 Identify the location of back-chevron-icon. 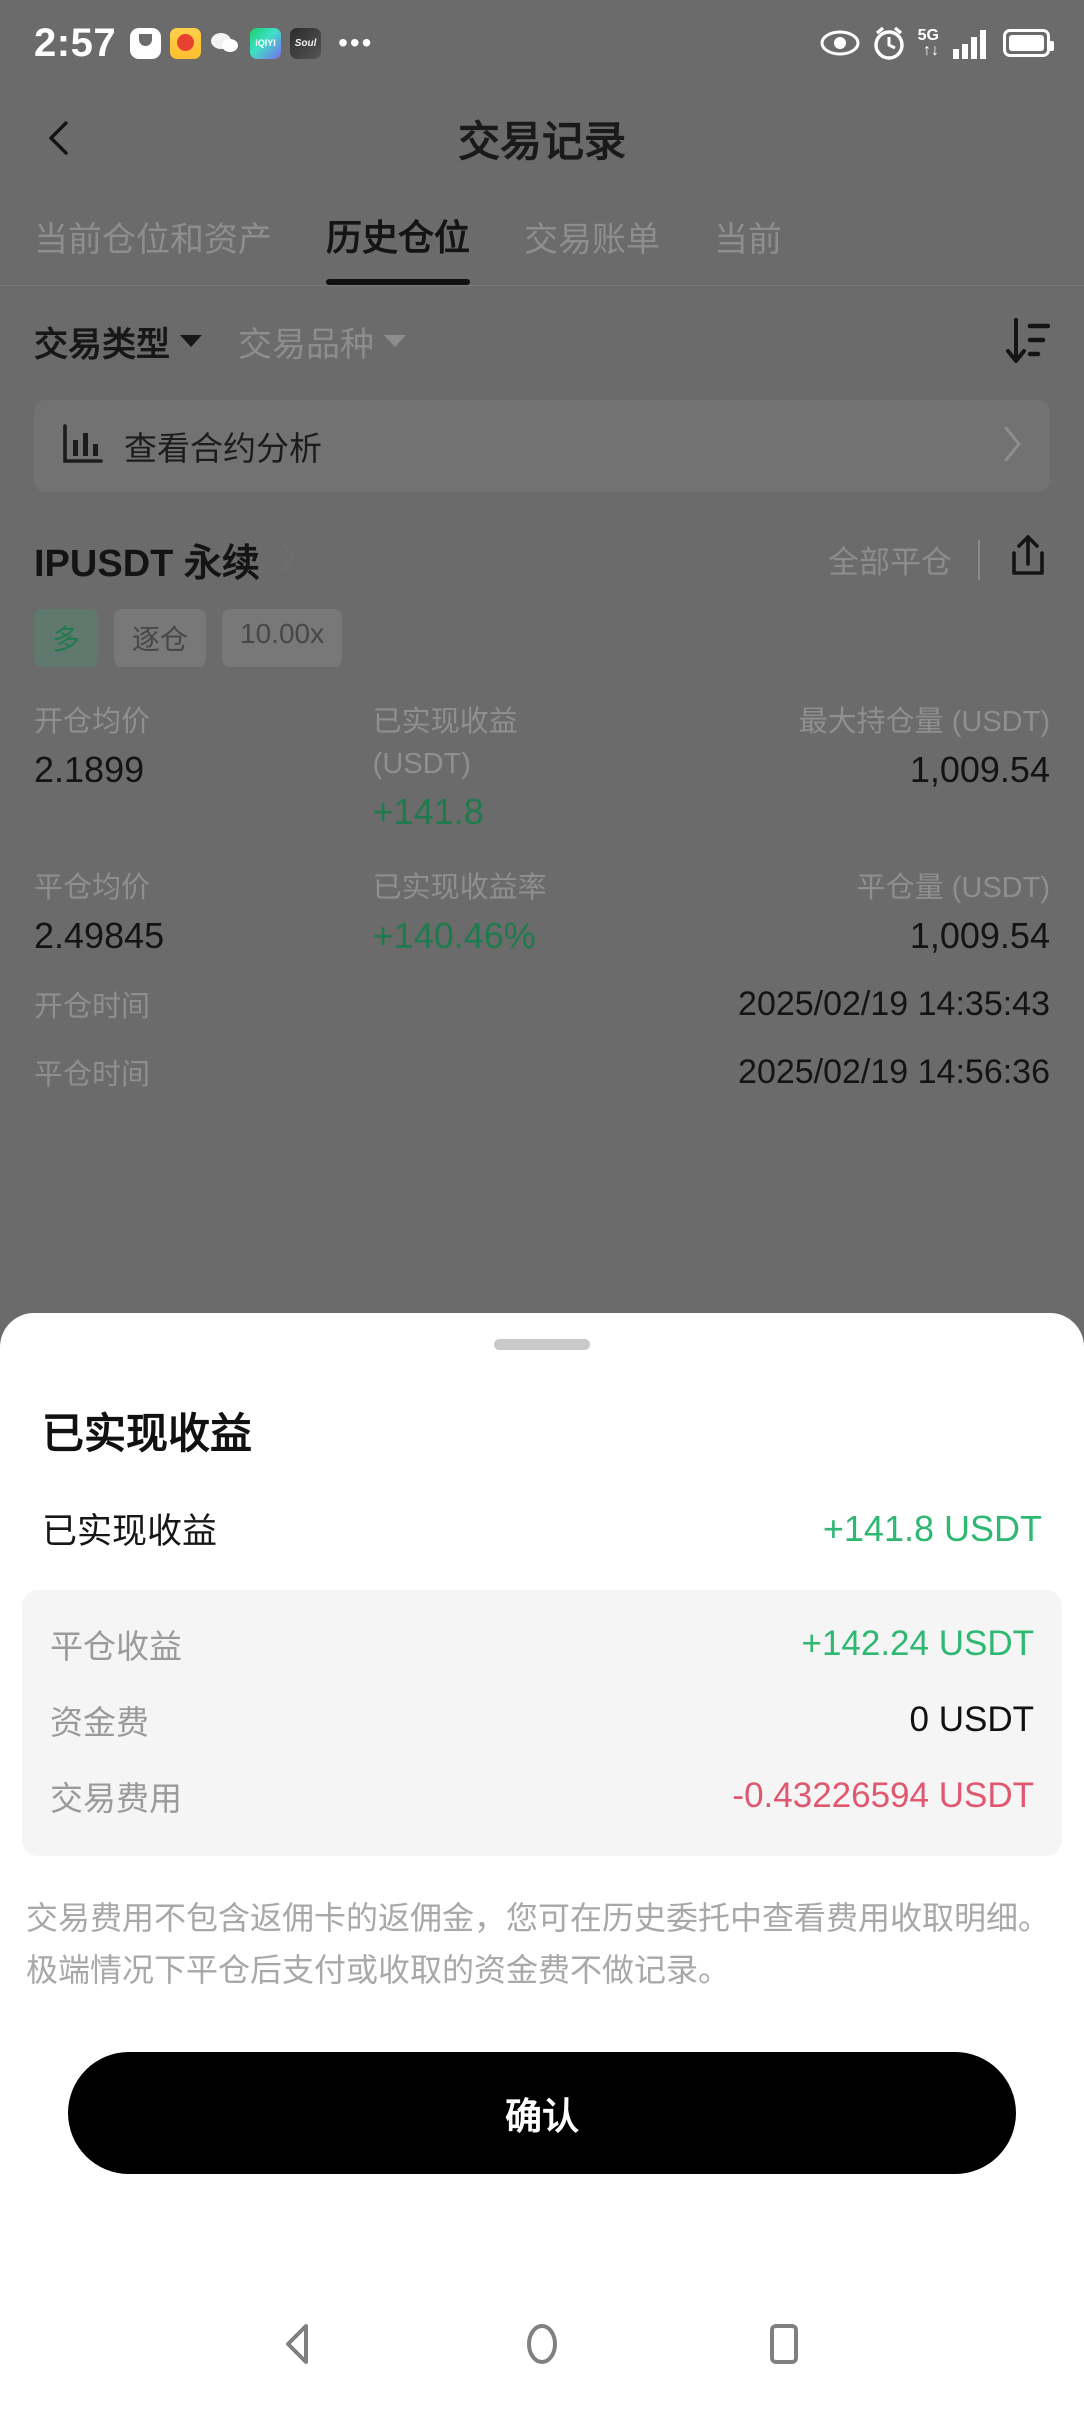
(60, 138).